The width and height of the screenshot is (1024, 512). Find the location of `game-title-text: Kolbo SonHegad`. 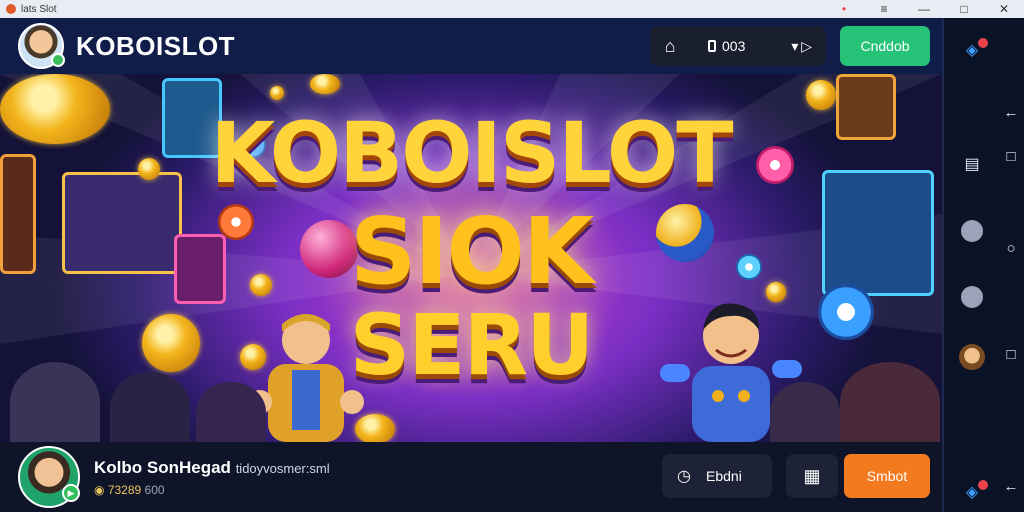

game-title-text: Kolbo SonHegad is located at coordinates (162, 467).